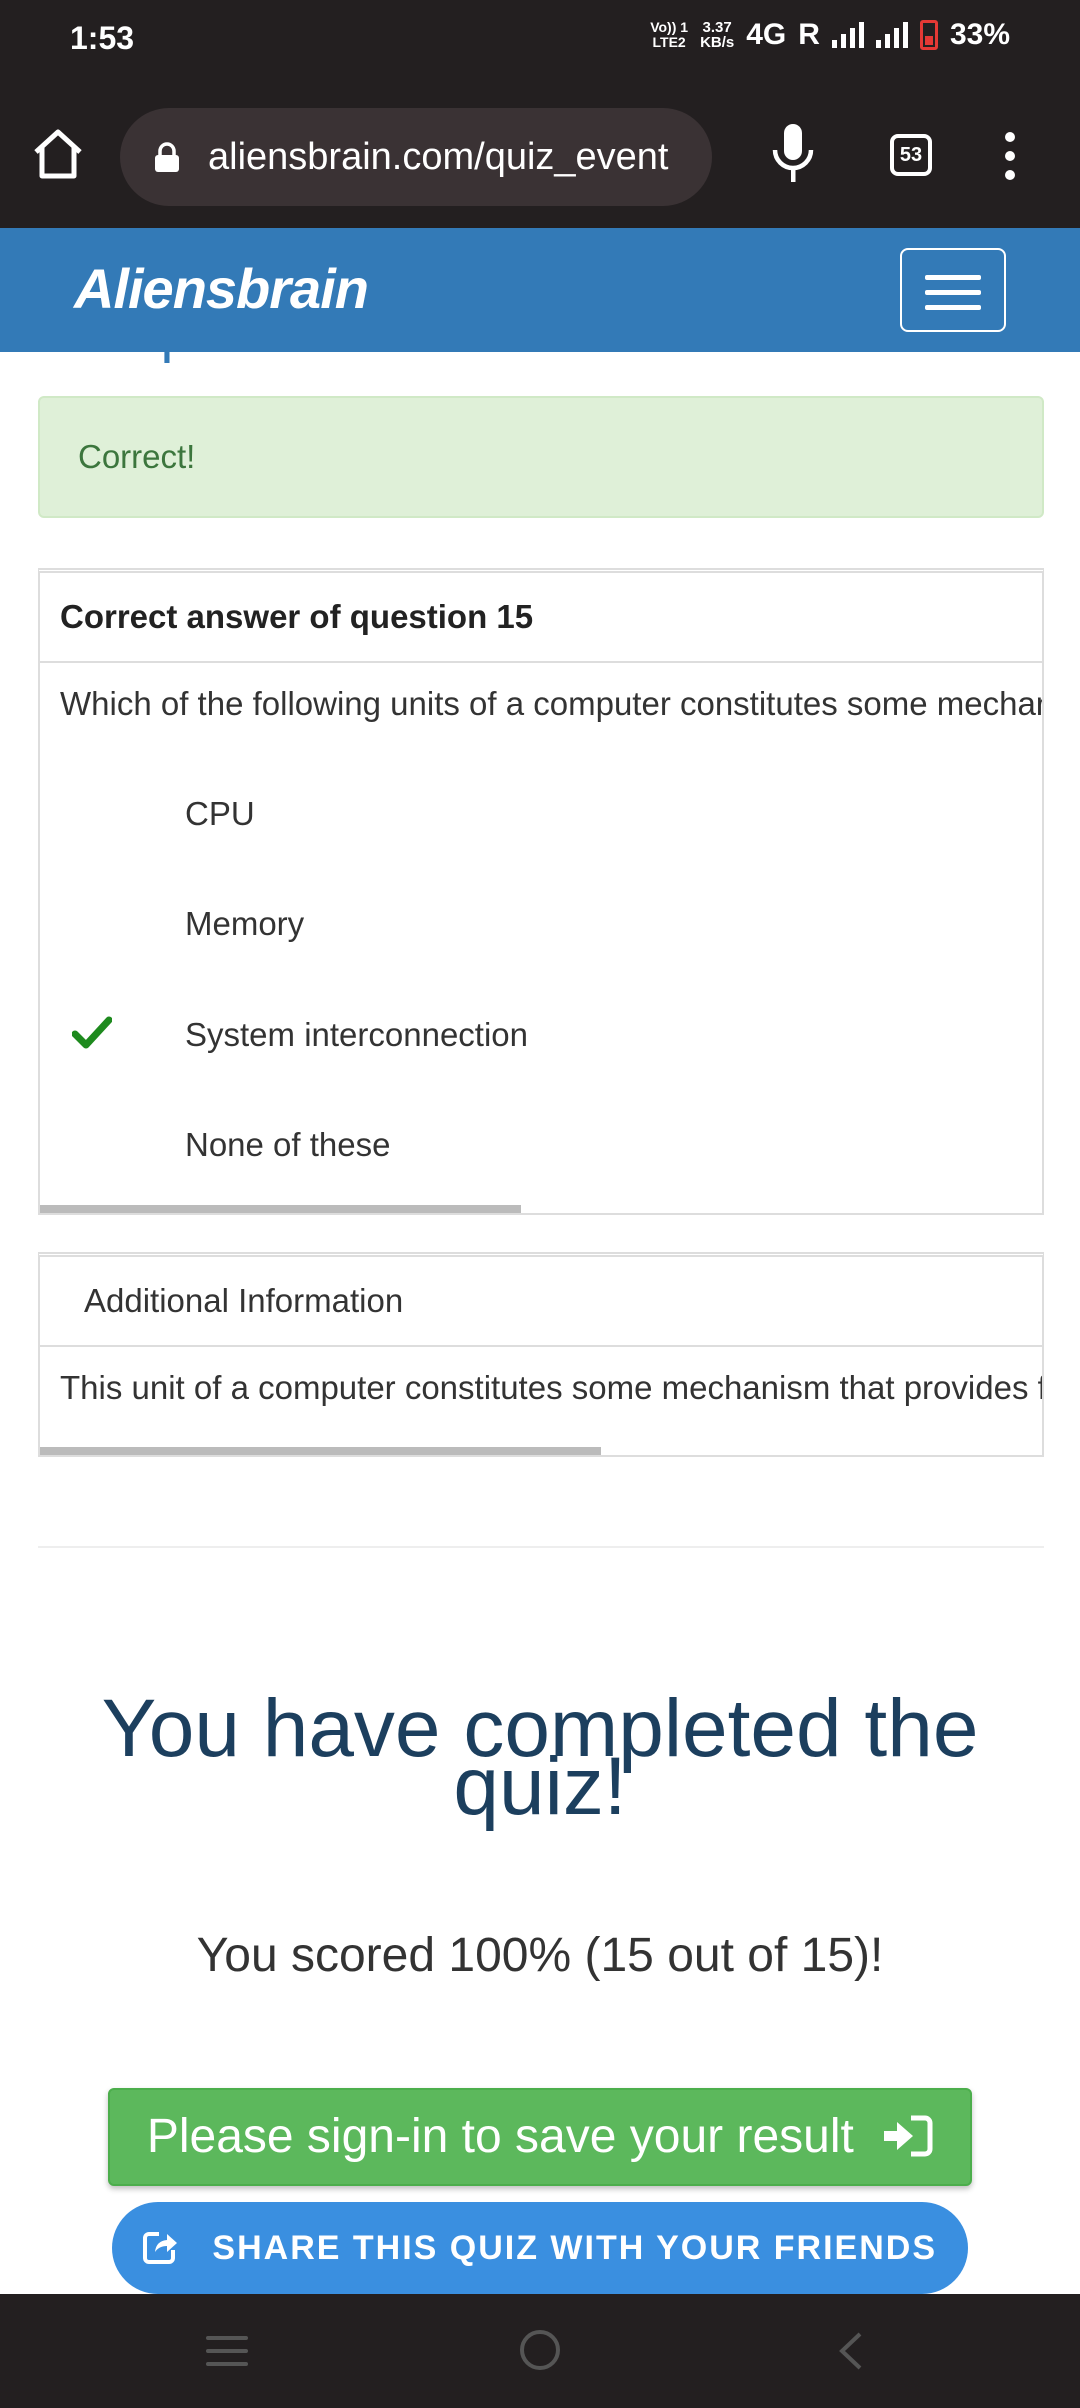 This screenshot has height=2408, width=1080. What do you see at coordinates (167, 157) in the screenshot?
I see `lock-icon` at bounding box center [167, 157].